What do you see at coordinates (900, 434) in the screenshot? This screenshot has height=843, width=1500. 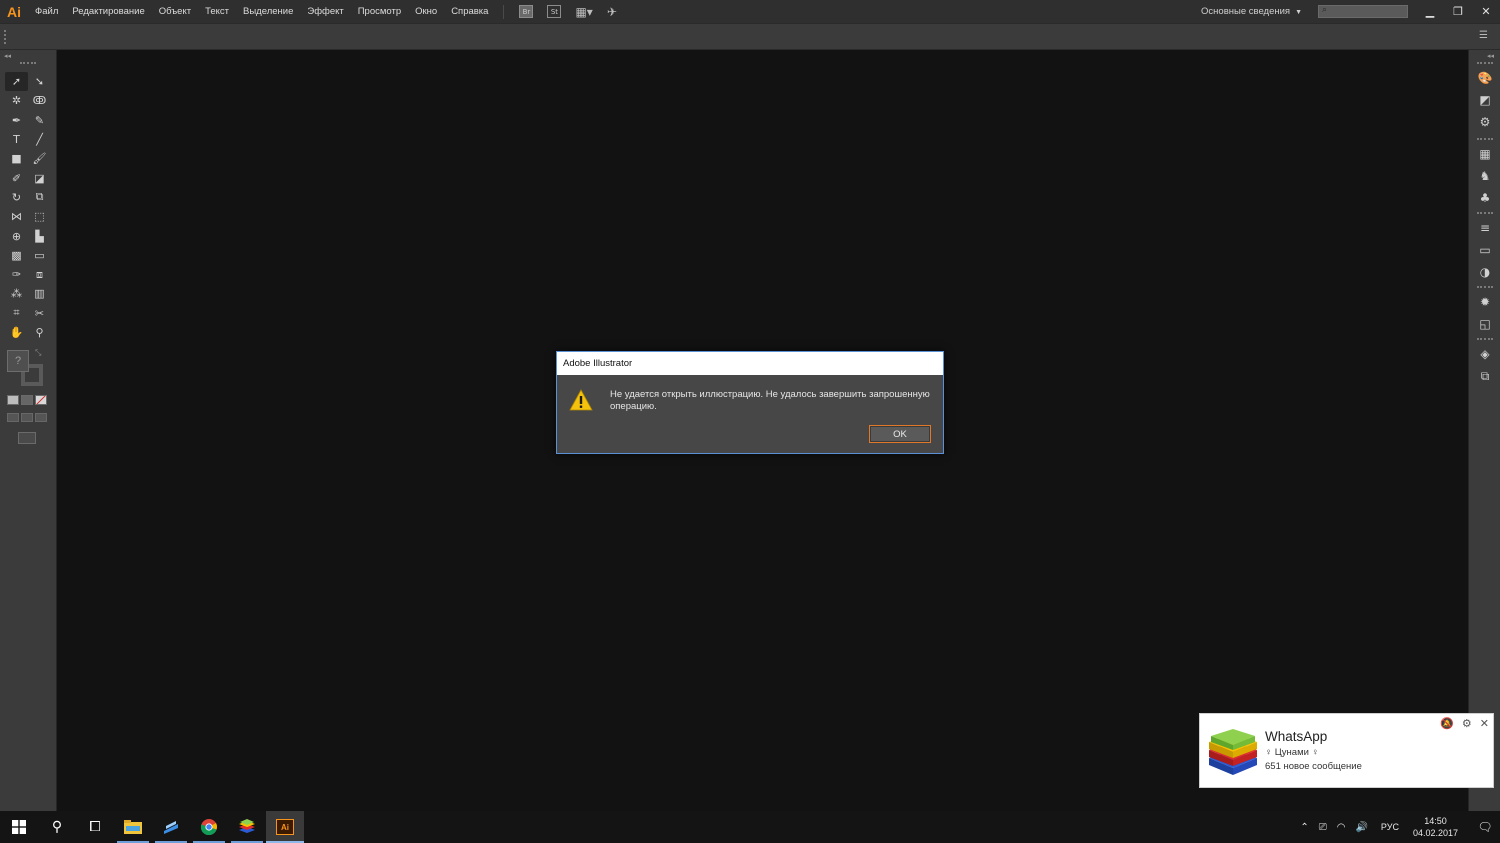 I see `ok-button: OK` at bounding box center [900, 434].